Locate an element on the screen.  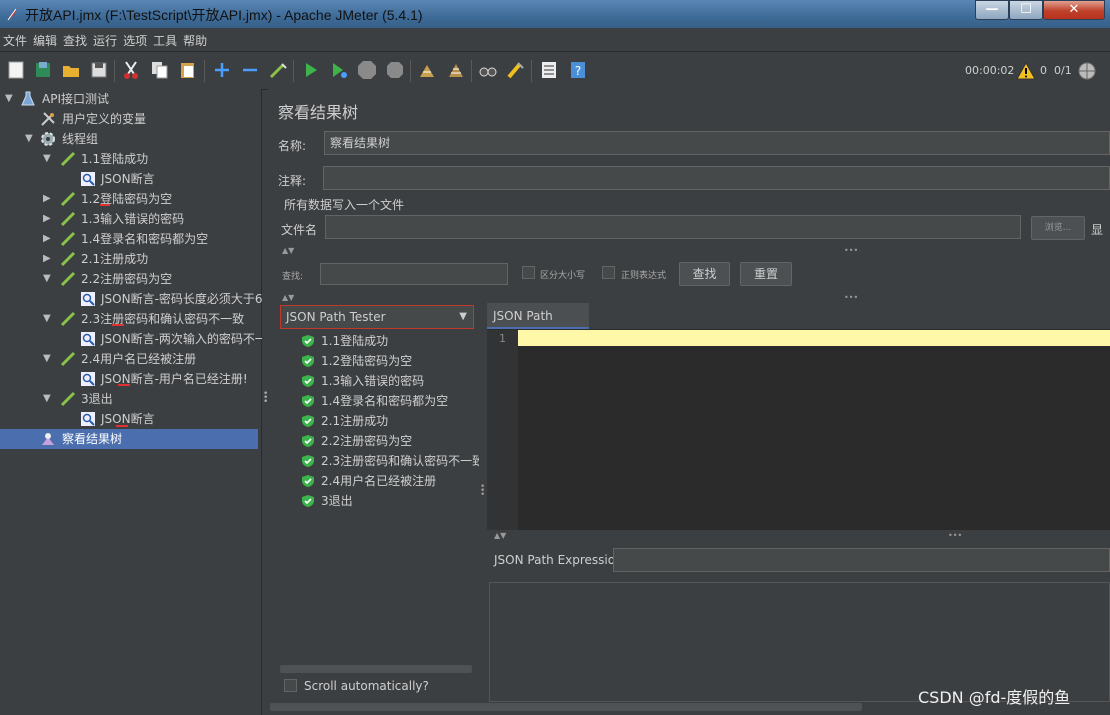
tree-node-results-tree: 察看结果树 is located at coordinates (129, 439).